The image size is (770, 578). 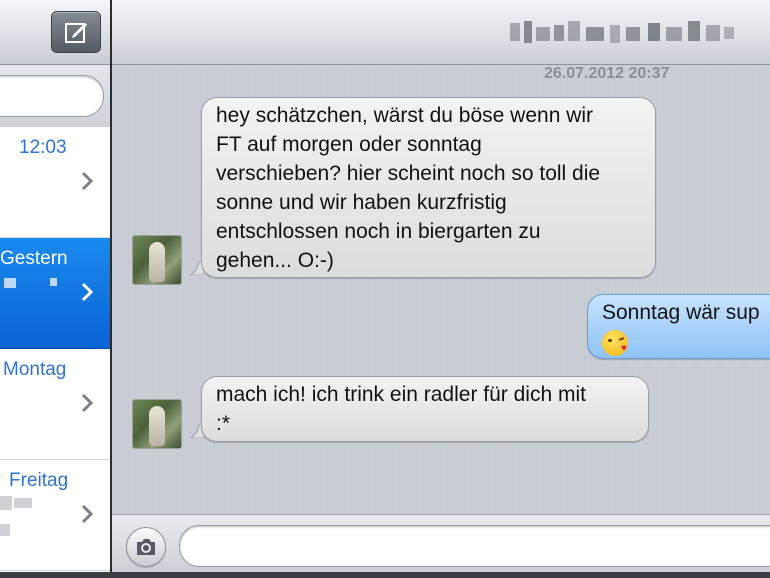 What do you see at coordinates (35, 369) in the screenshot?
I see `conversation-time: Montag` at bounding box center [35, 369].